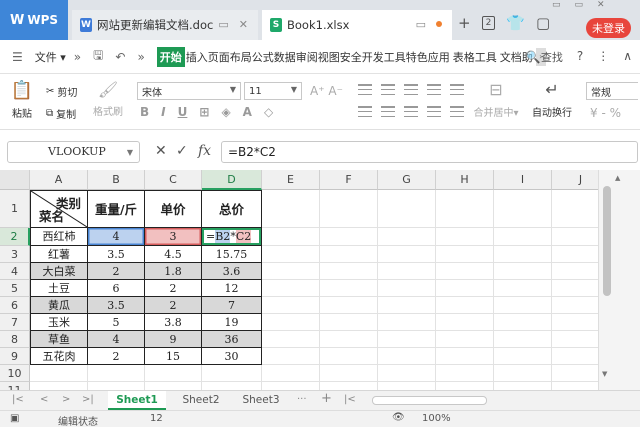  I want to click on hamburger-menu-icon: ☰, so click(17, 57).